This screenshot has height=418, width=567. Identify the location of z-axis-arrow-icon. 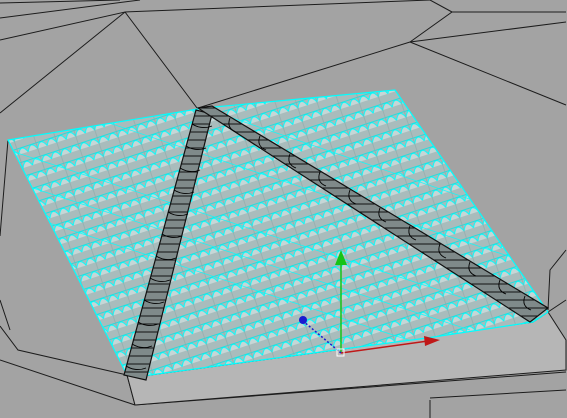
(303, 320).